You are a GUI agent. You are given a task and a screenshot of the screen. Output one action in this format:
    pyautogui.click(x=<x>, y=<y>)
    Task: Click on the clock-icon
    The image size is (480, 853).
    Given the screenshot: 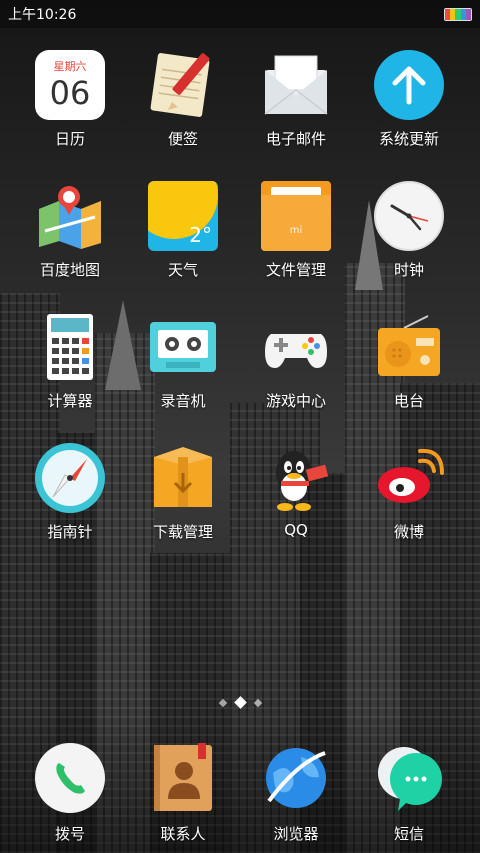 What is the action you would take?
    pyautogui.click(x=409, y=216)
    